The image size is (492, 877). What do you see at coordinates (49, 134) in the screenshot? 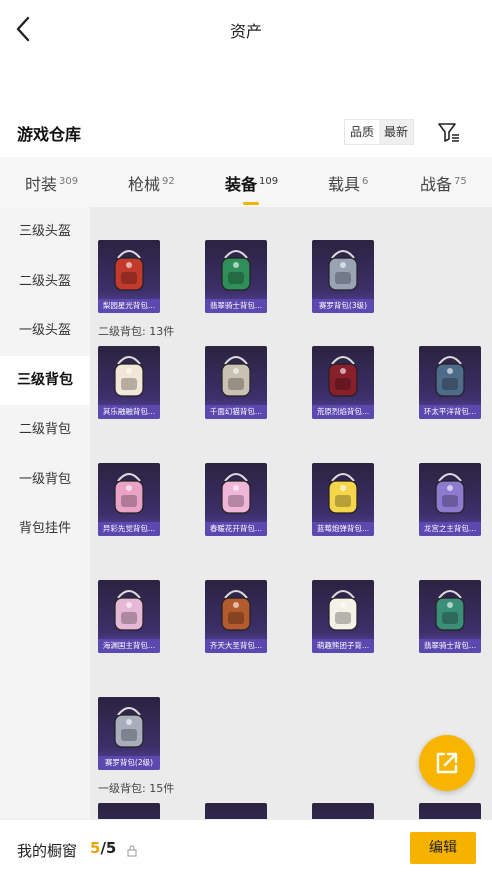
I see `warehouse-title: 游戏仓库` at bounding box center [49, 134].